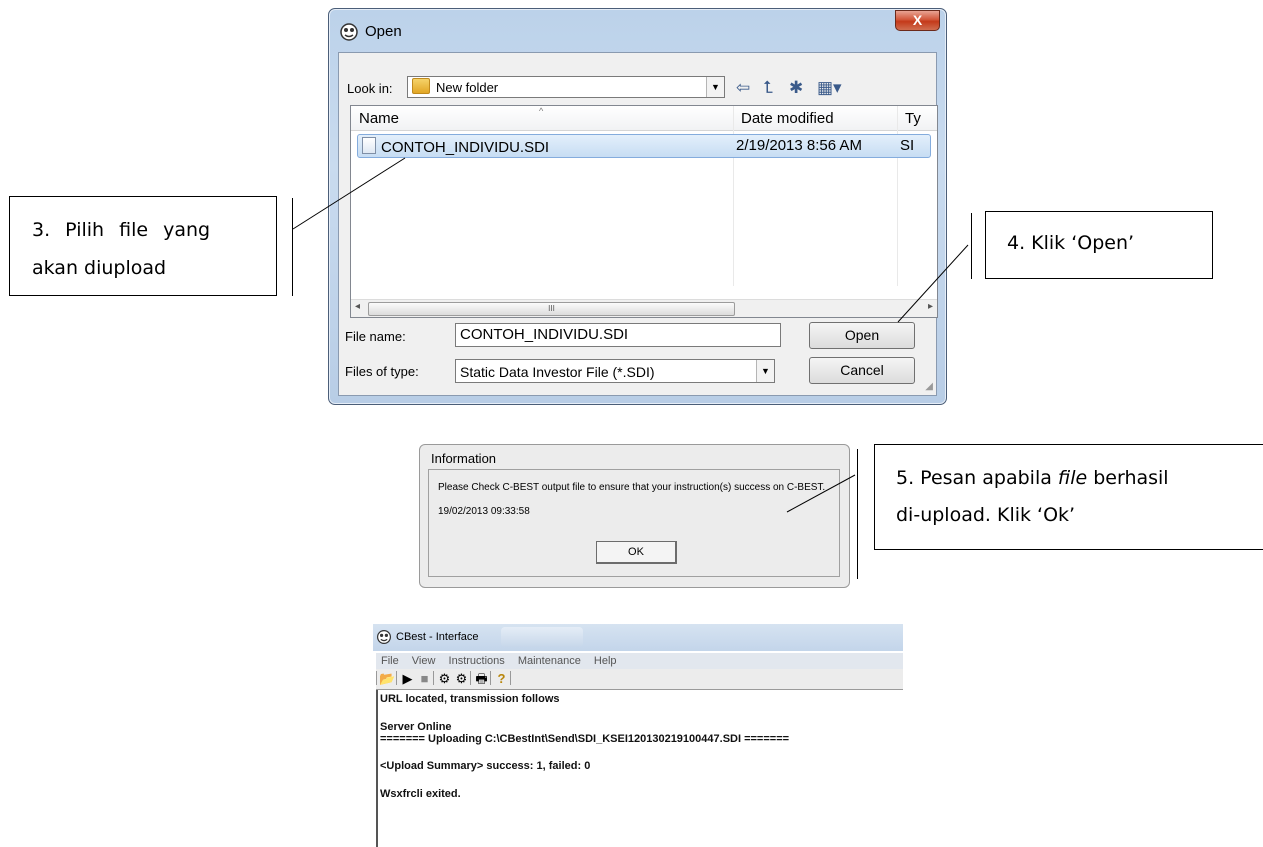  Describe the element at coordinates (862, 370) in the screenshot. I see `cancel-button: Cancel` at that location.